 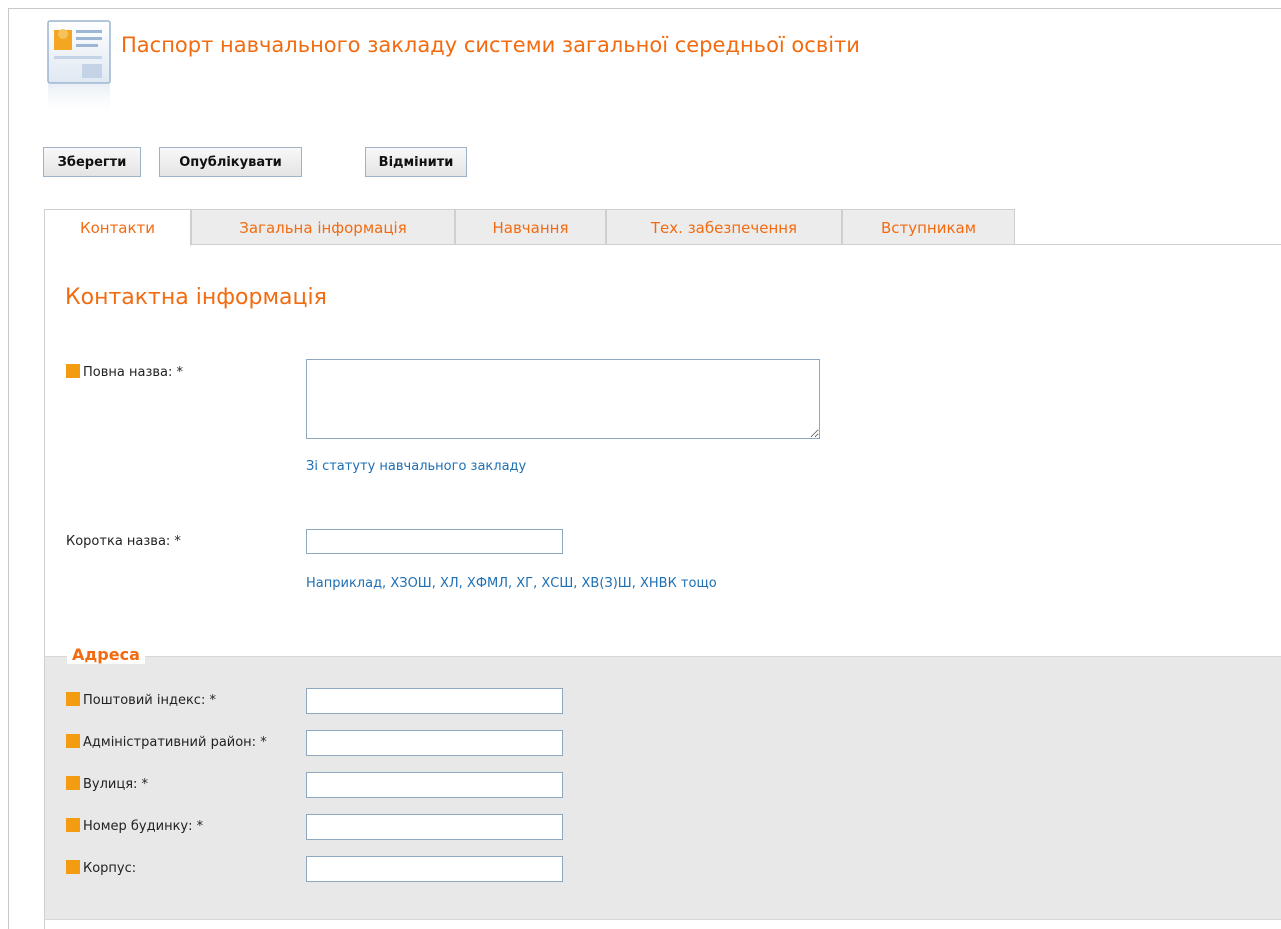 What do you see at coordinates (141, 700) in the screenshot?
I see `postal-code-label: Поштовий індекс: *` at bounding box center [141, 700].